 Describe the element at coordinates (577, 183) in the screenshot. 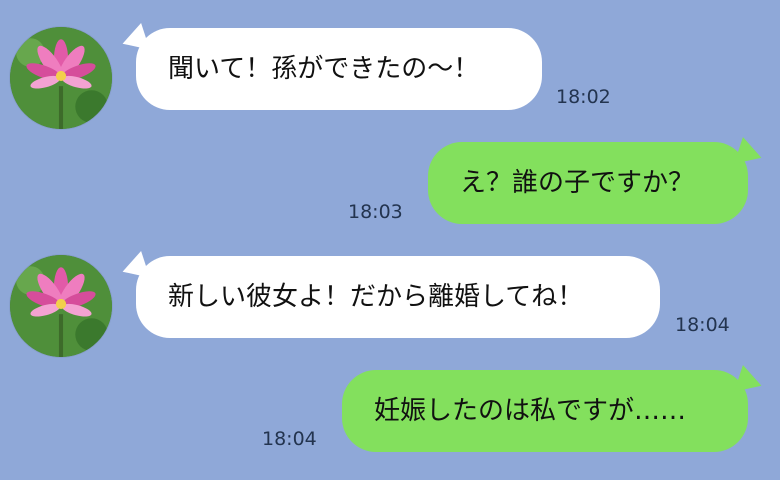

I see `message-text: え？誰の子ですか？` at that location.